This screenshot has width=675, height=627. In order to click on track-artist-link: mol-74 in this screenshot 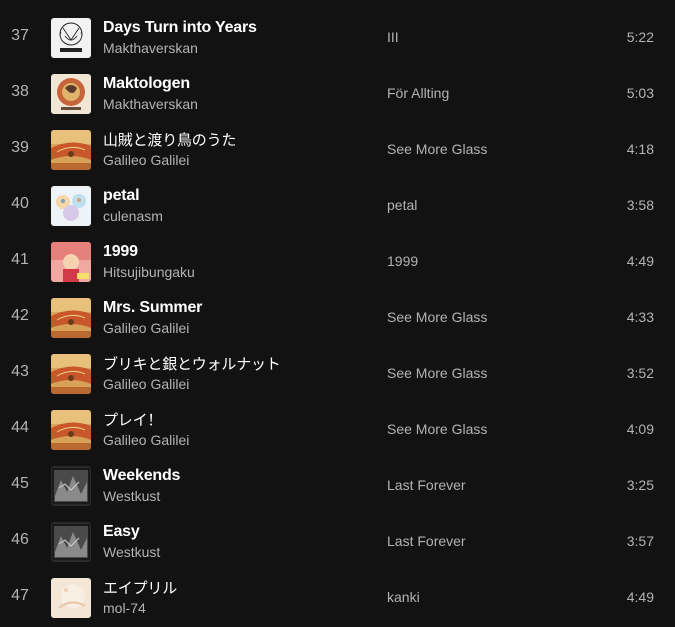, I will do `click(233, 608)`.